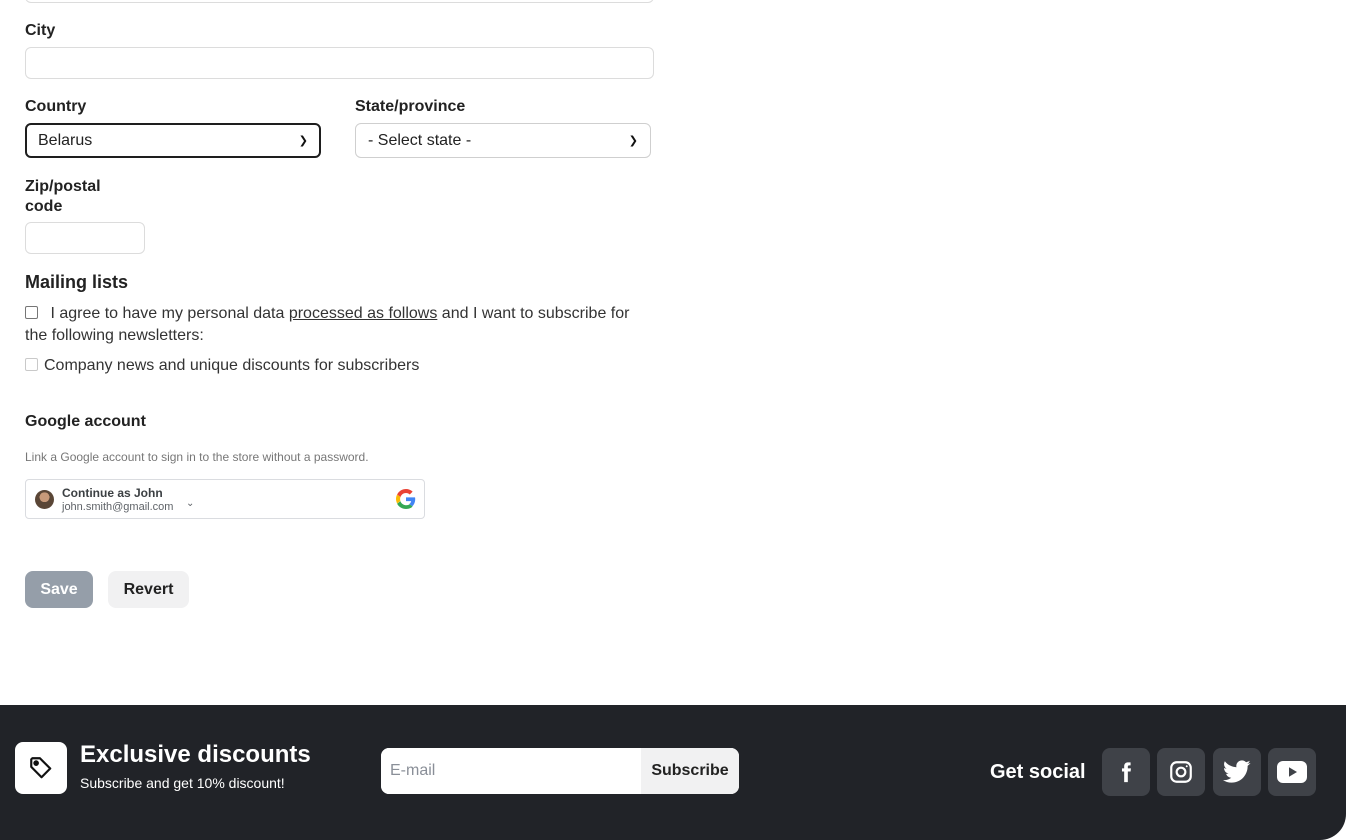 This screenshot has width=1346, height=840. I want to click on continue-label: Continue as John, so click(112, 493).